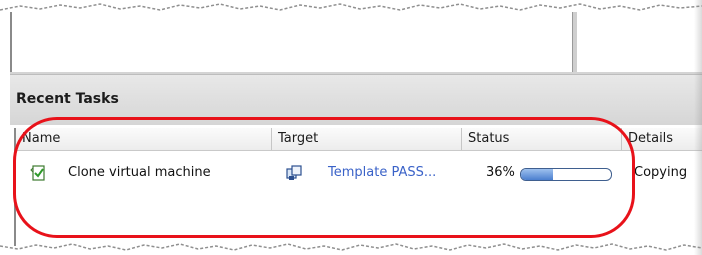  Describe the element at coordinates (662, 139) in the screenshot. I see `column-header-details: Details` at that location.